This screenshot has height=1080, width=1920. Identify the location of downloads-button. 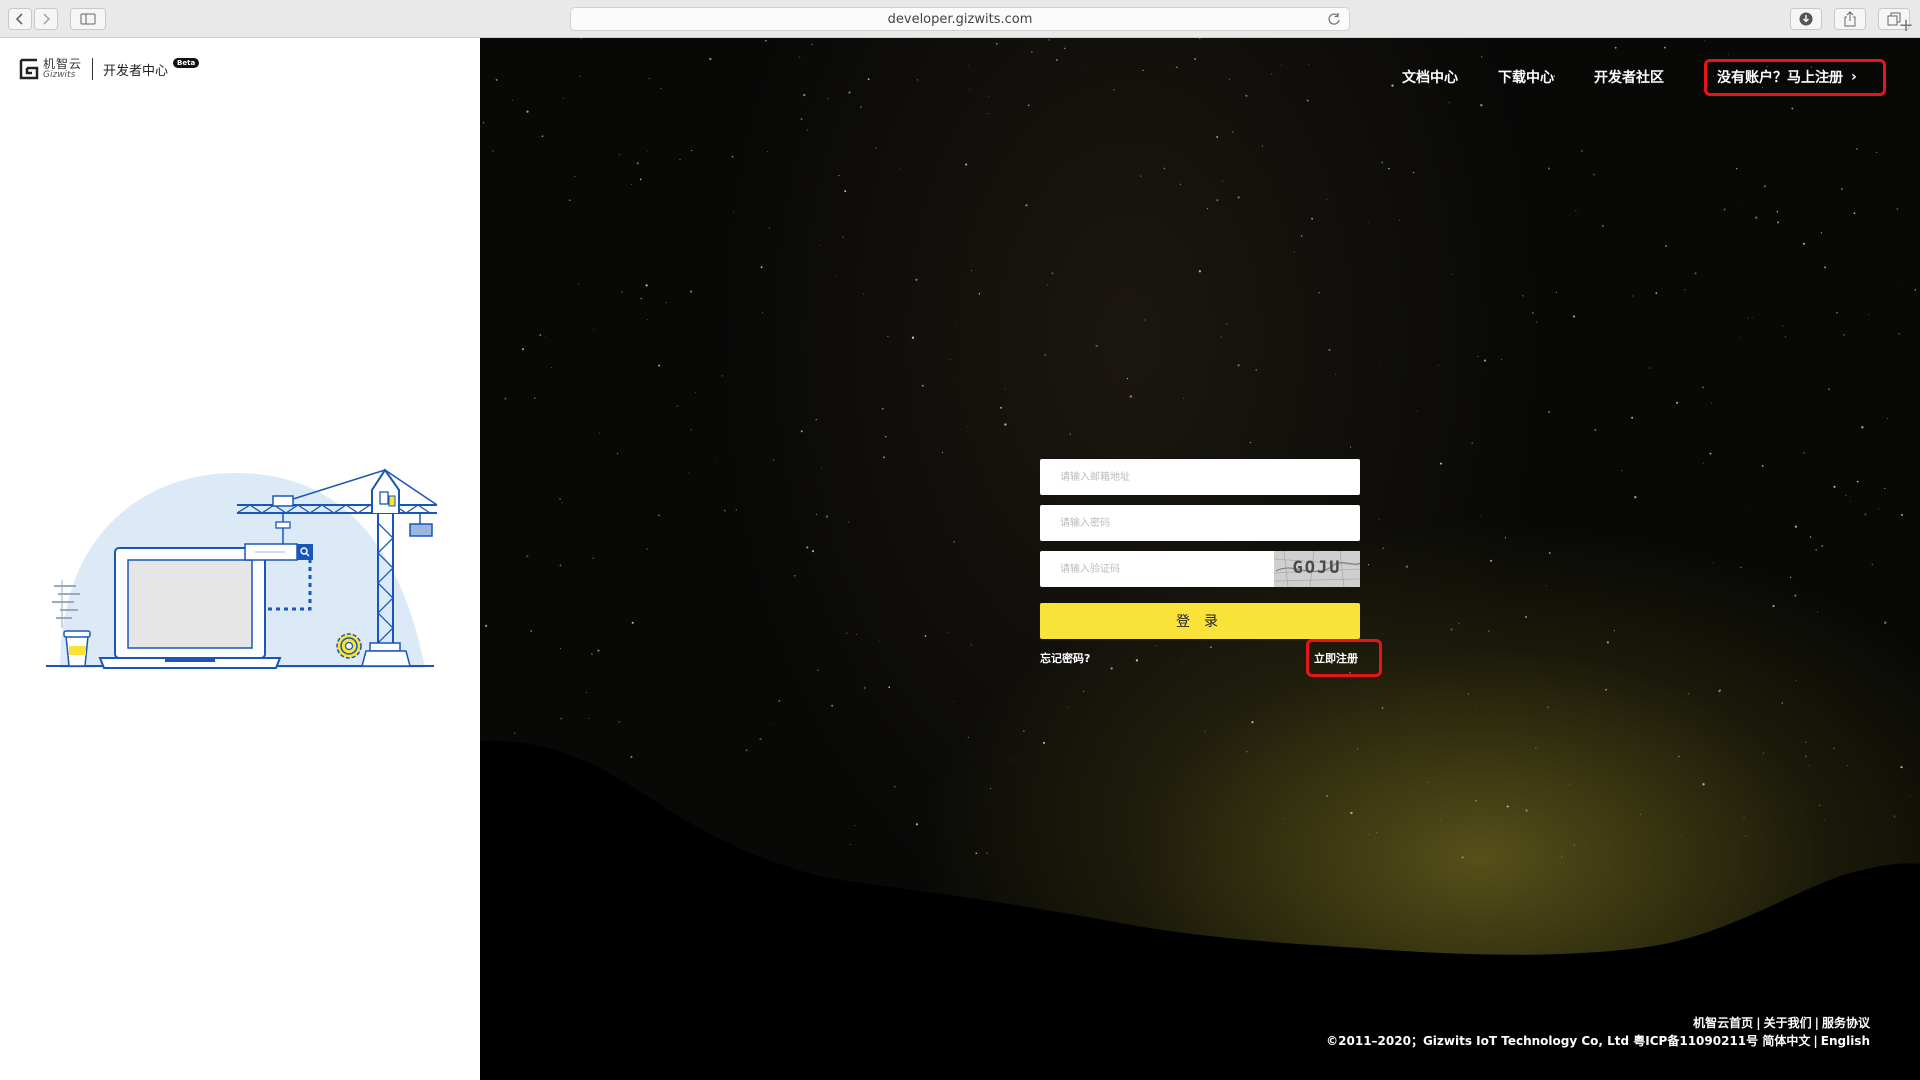
(1806, 19).